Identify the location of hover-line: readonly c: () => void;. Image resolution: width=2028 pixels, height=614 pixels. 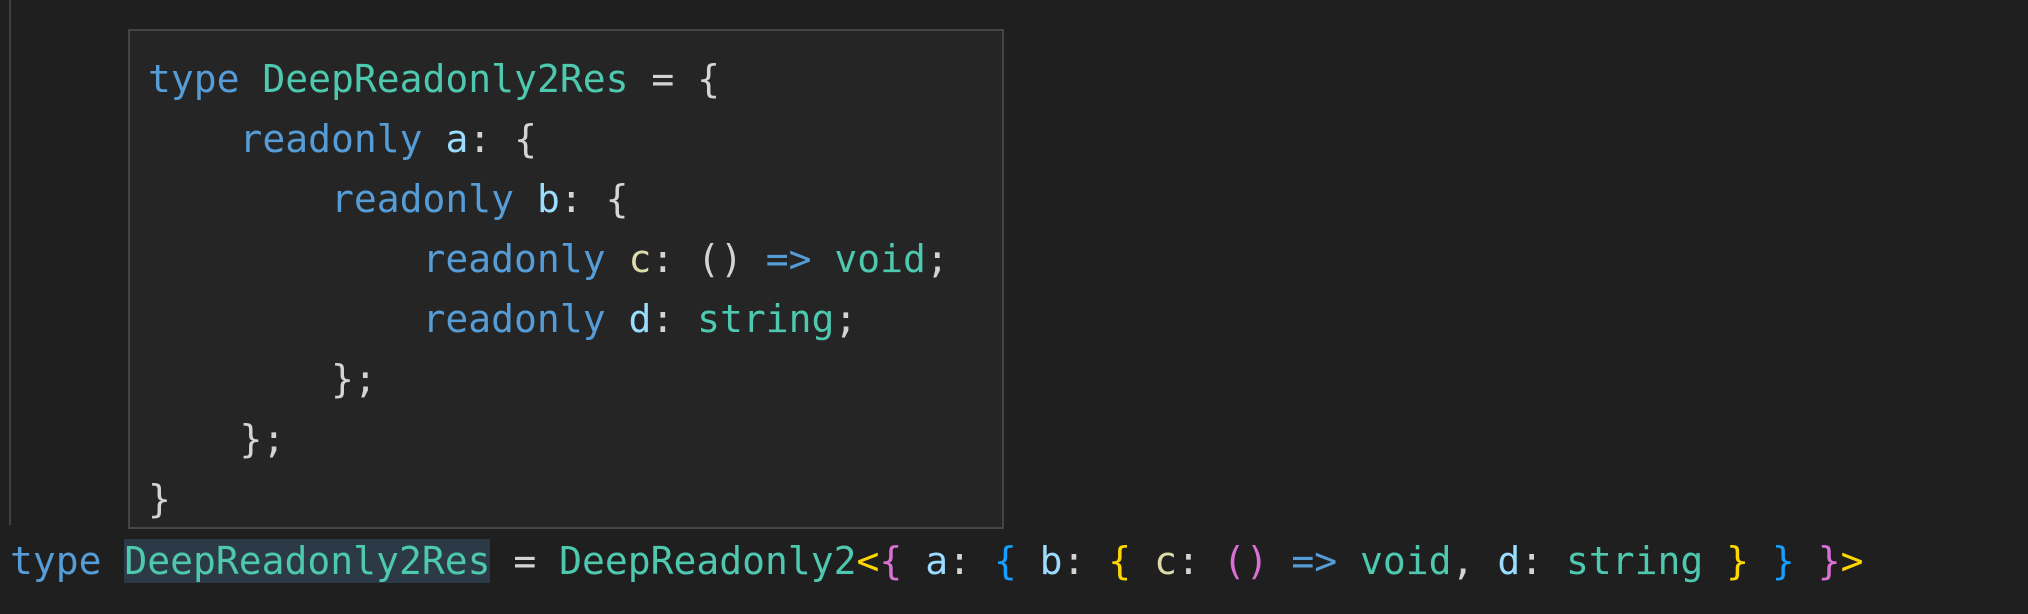
(548, 259).